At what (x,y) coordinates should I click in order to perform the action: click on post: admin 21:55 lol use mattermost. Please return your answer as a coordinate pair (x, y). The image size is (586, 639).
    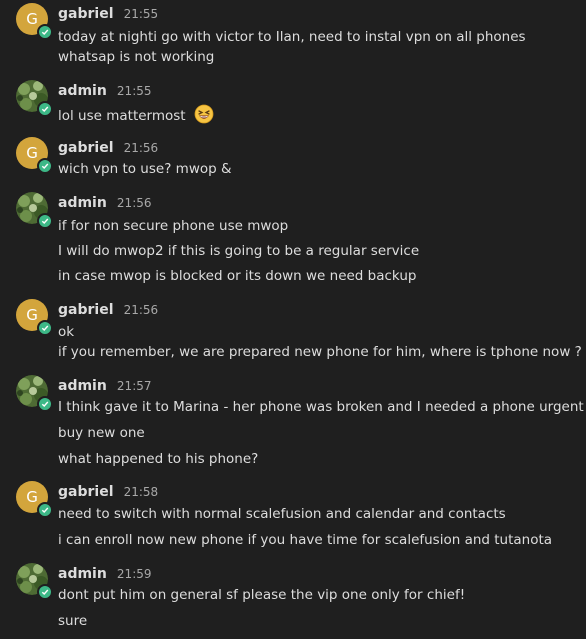
    Looking at the image, I should click on (293, 105).